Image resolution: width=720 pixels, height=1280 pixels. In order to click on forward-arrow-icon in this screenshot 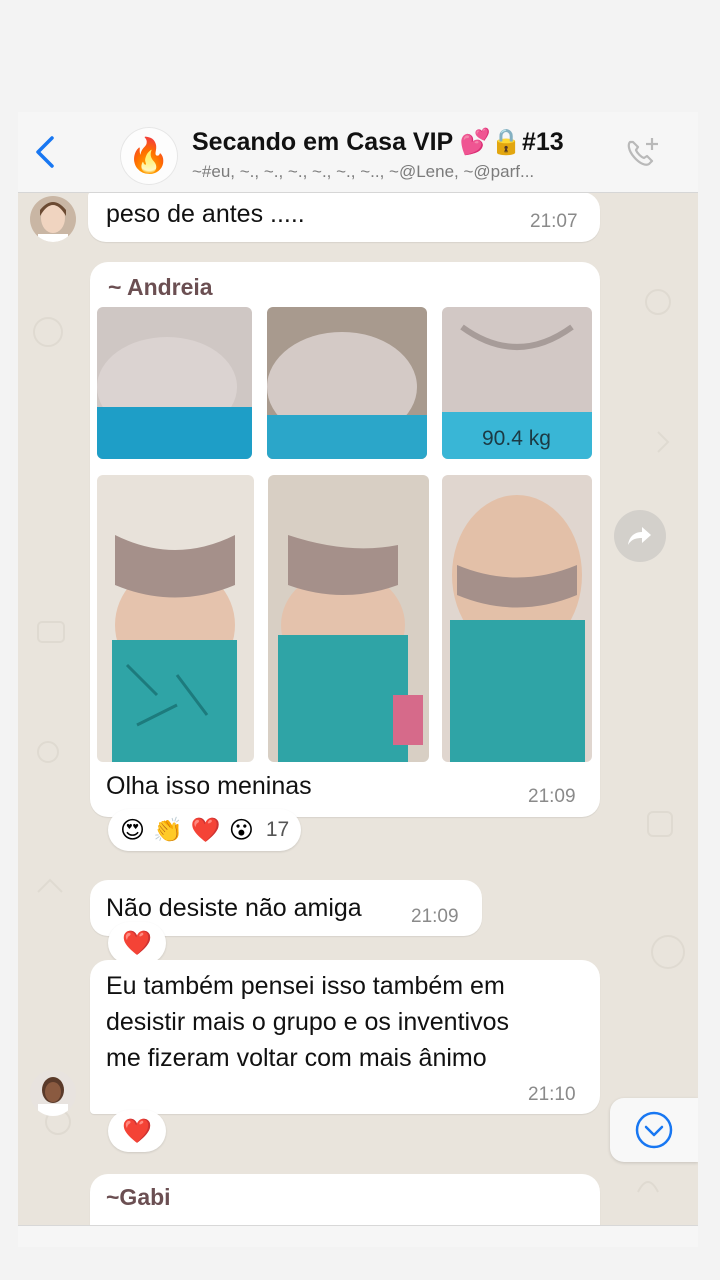, I will do `click(639, 536)`.